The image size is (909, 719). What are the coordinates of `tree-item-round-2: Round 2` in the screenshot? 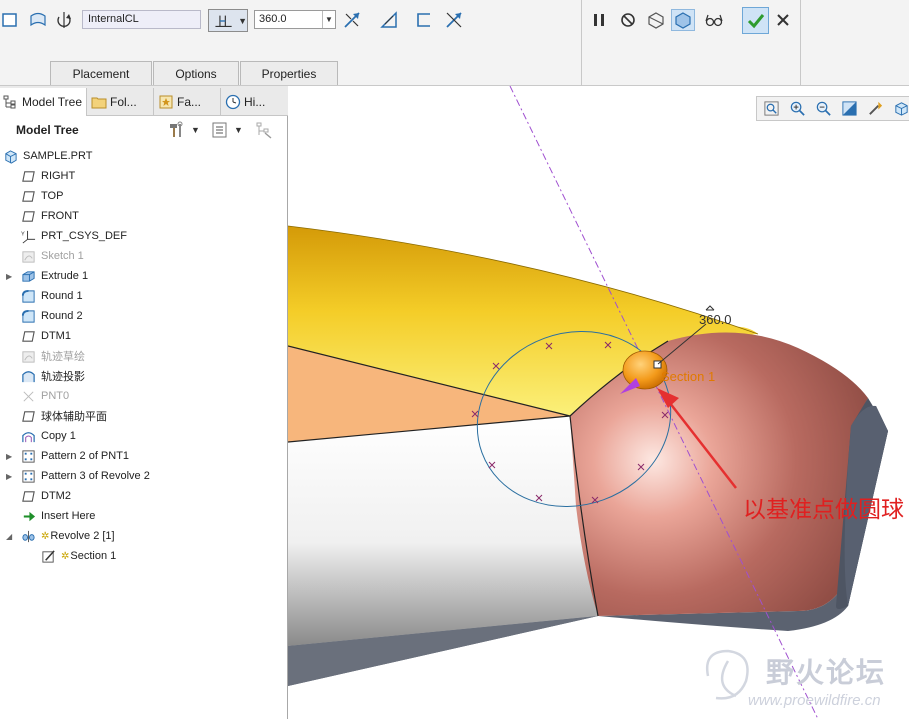 It's located at (51, 316).